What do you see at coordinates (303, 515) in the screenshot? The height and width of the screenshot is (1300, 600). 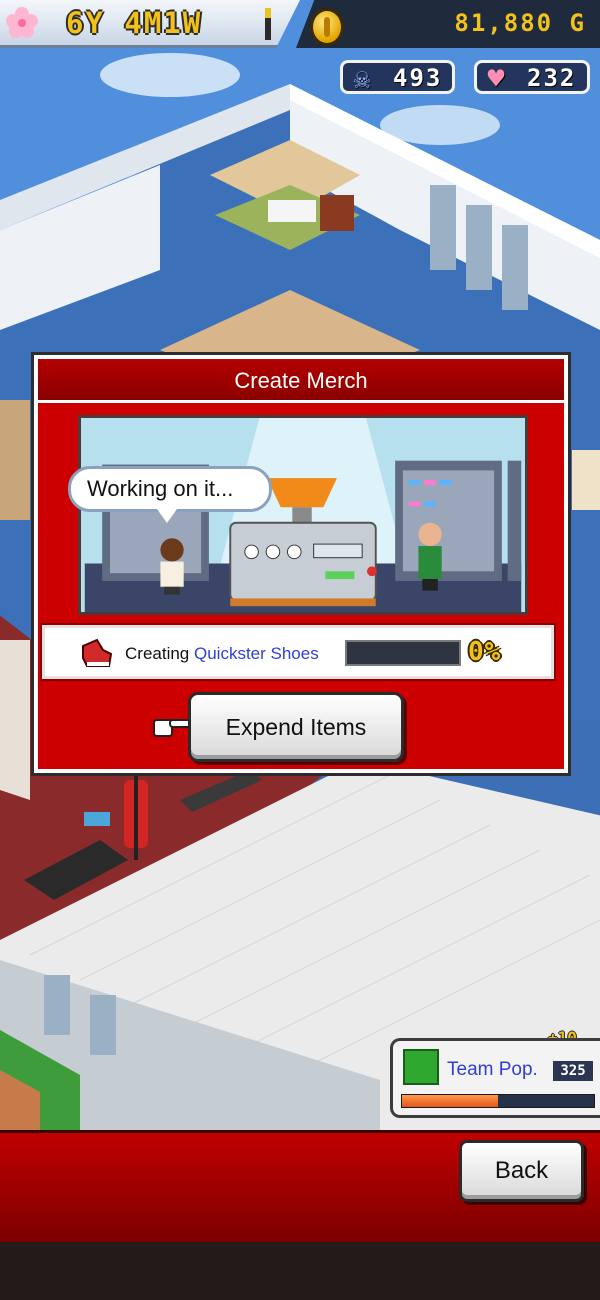 I see `merch-workshop-scene` at bounding box center [303, 515].